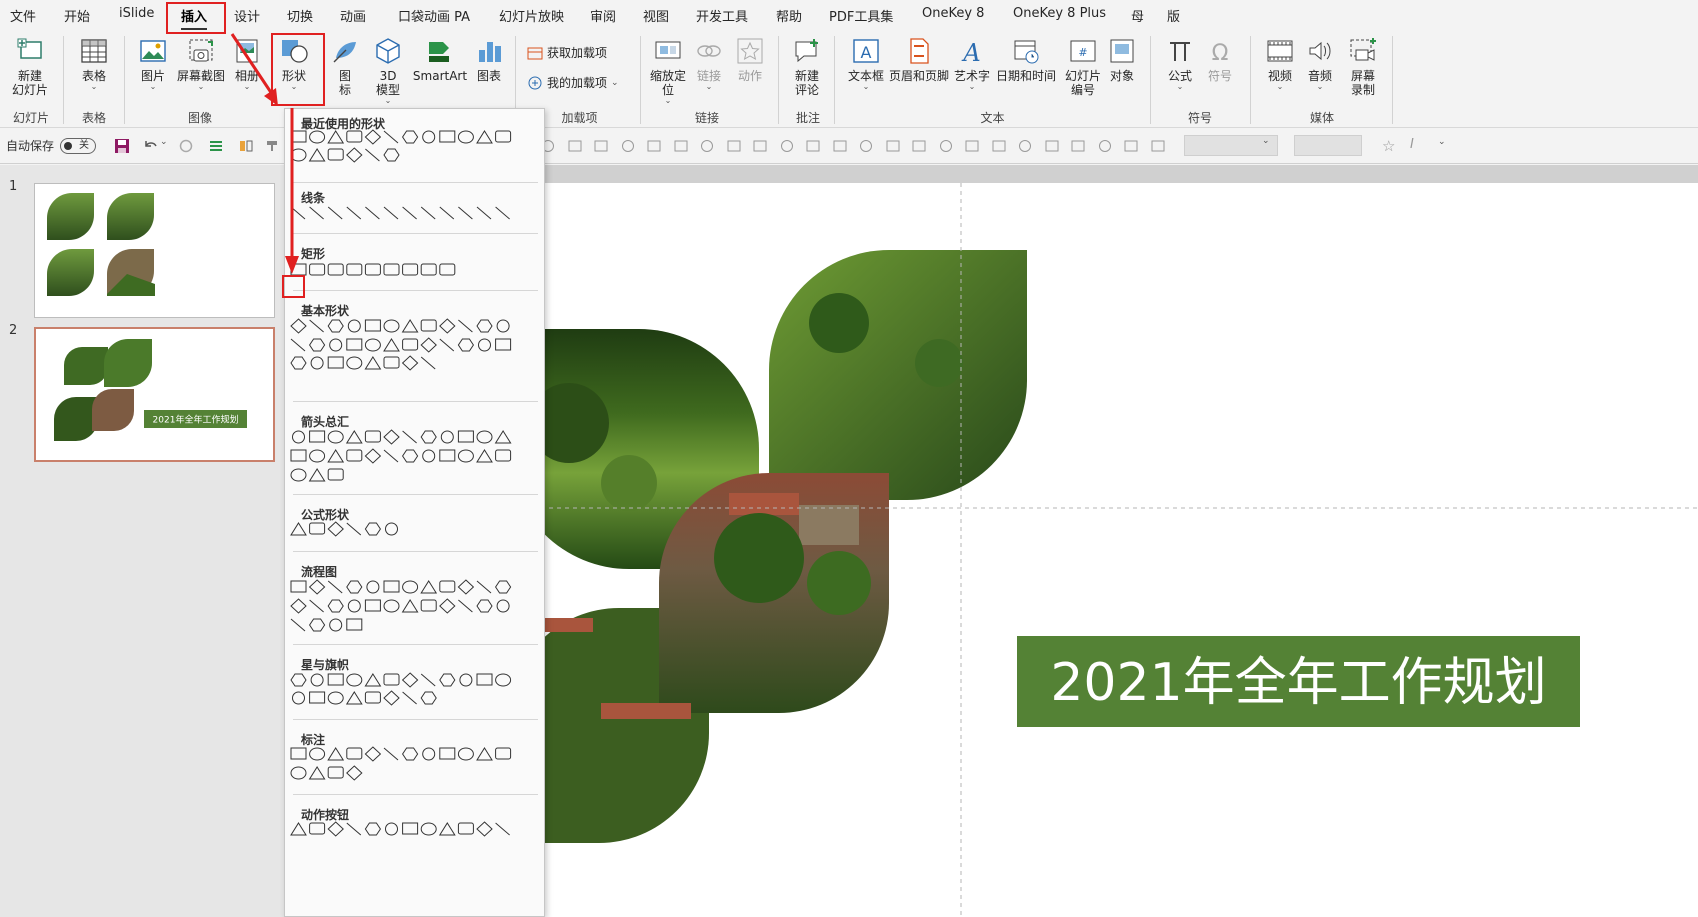  What do you see at coordinates (164, 142) in the screenshot?
I see `undo-dropdown-arrow: ⌄` at bounding box center [164, 142].